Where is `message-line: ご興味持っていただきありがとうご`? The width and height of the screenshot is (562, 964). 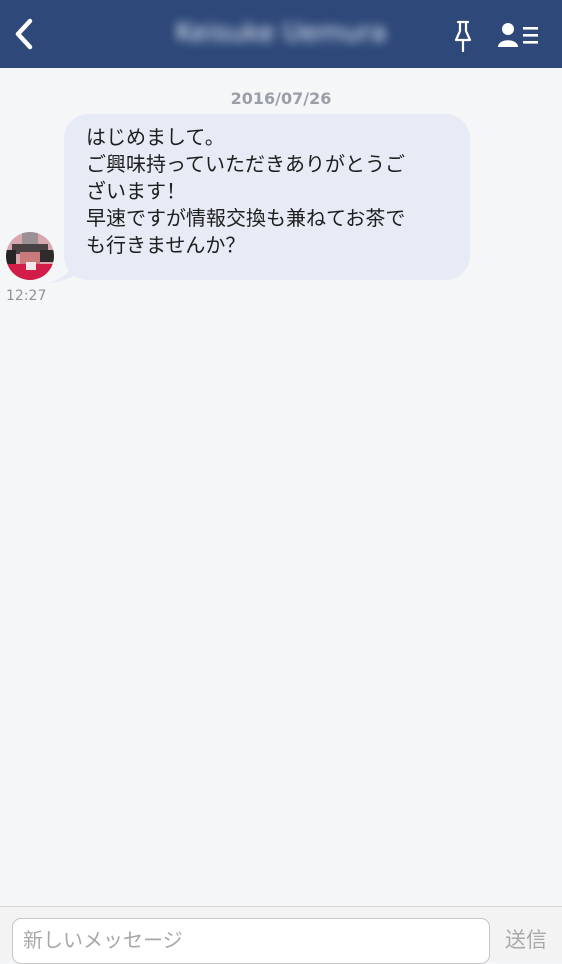 message-line: ご興味持っていただきありがとうご is located at coordinates (245, 164).